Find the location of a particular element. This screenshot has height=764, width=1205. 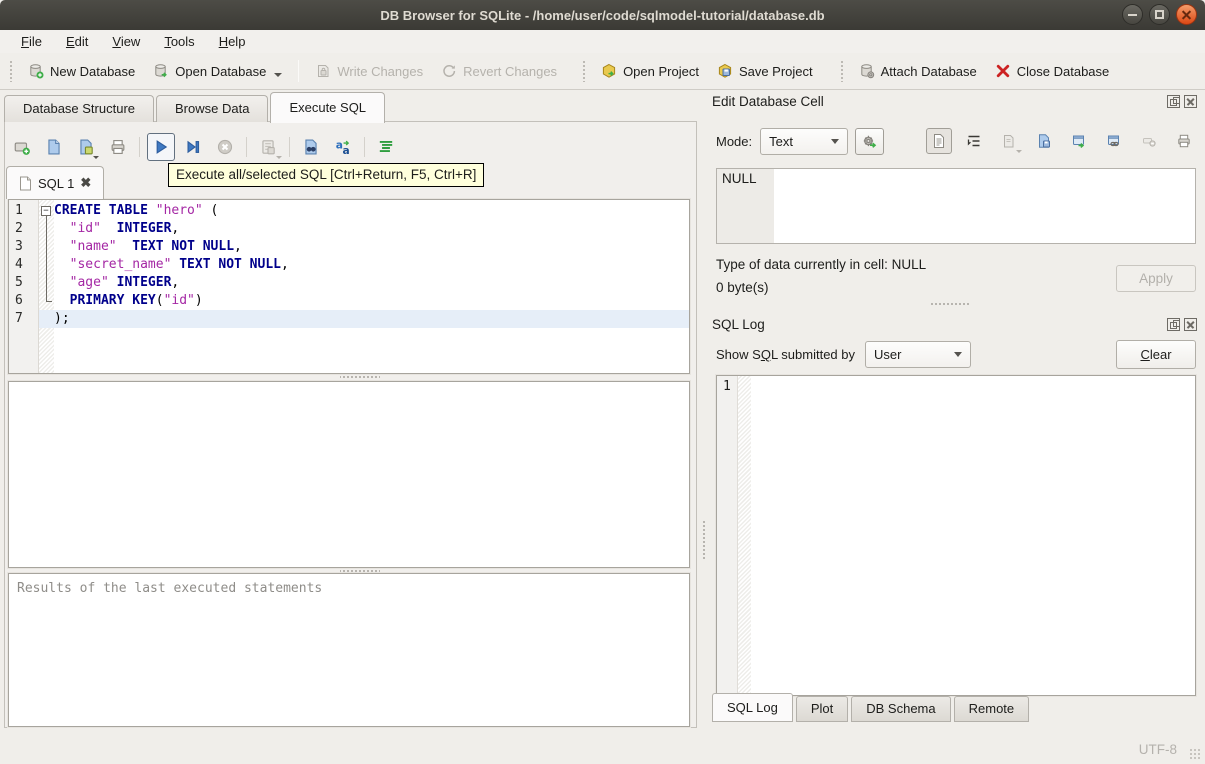

save-project-button: Save Project is located at coordinates (765, 71).